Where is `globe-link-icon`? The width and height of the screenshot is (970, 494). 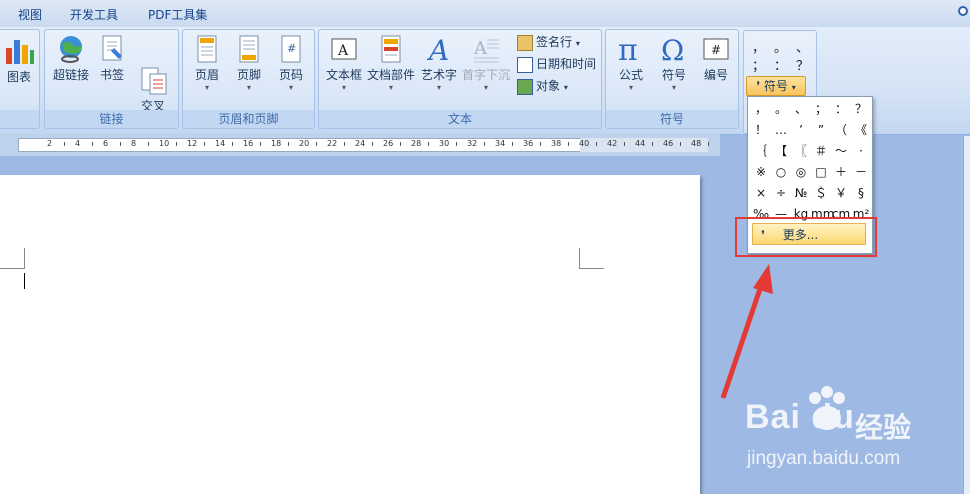 globe-link-icon is located at coordinates (71, 49).